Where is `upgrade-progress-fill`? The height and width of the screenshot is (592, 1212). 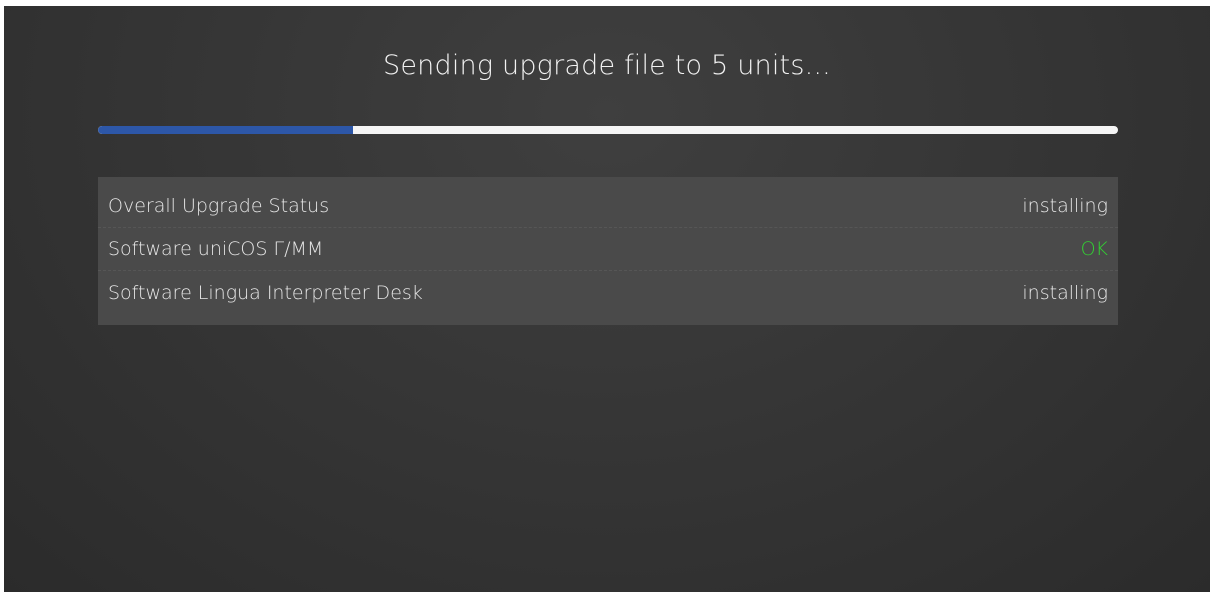 upgrade-progress-fill is located at coordinates (225, 130).